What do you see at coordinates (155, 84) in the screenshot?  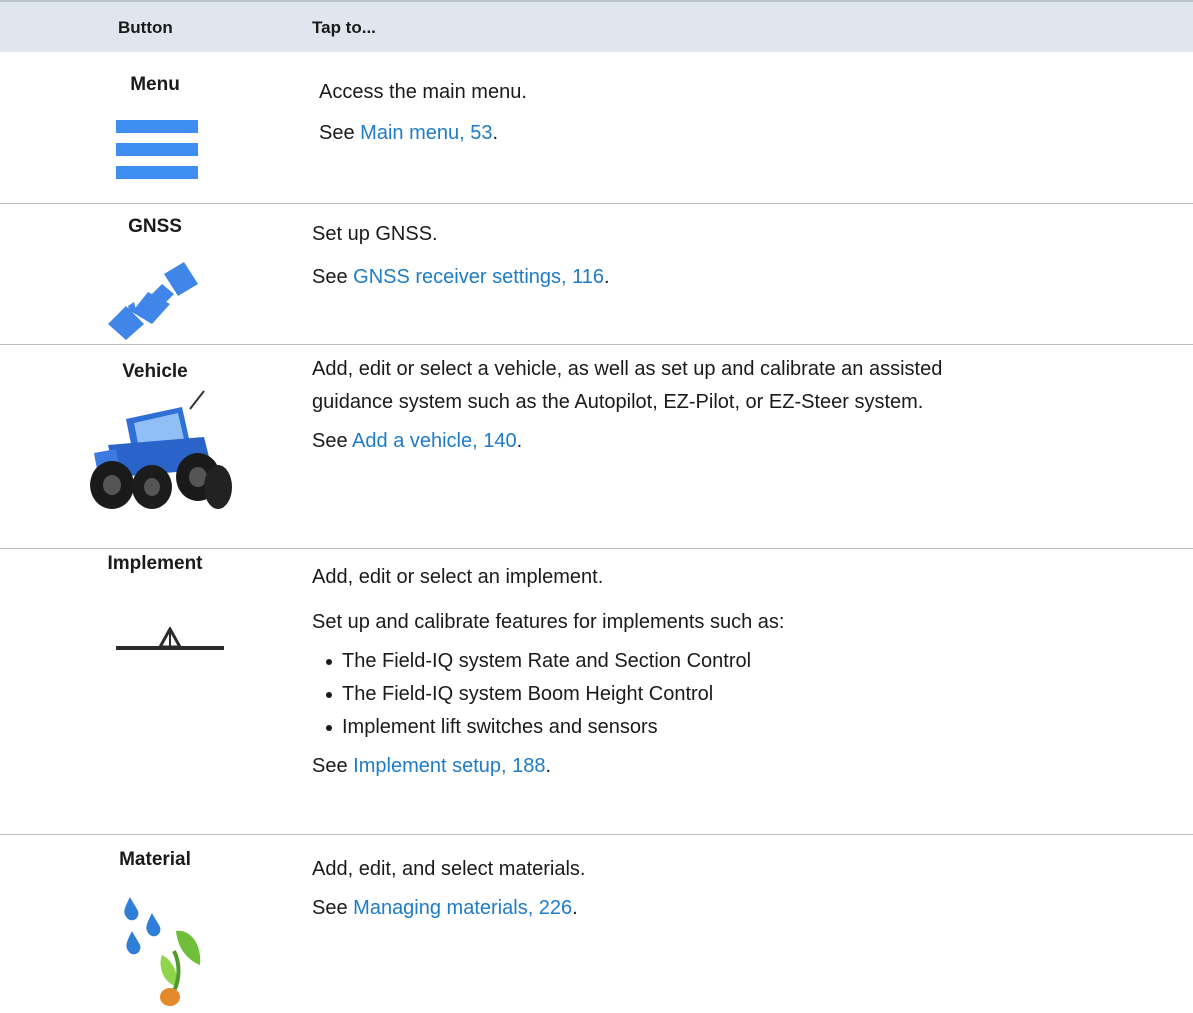 I see `button-name-menu: Menu` at bounding box center [155, 84].